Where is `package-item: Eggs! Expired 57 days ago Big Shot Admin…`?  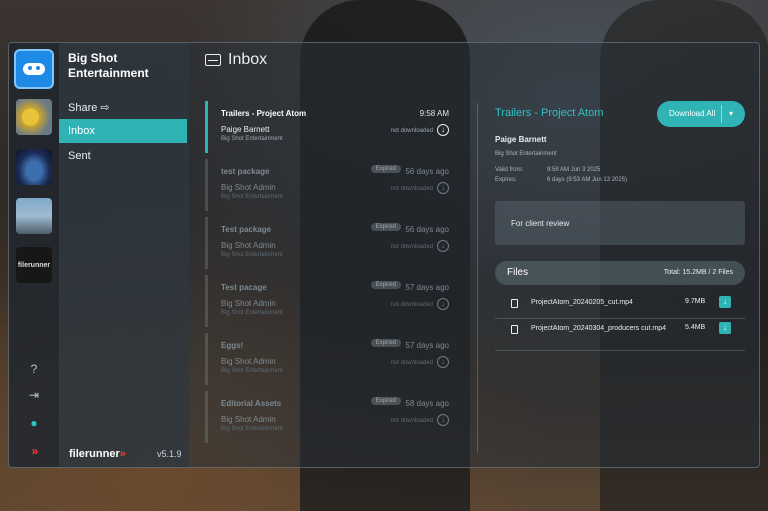 package-item: Eggs! Expired 57 days ago Big Shot Admin… is located at coordinates (329, 359).